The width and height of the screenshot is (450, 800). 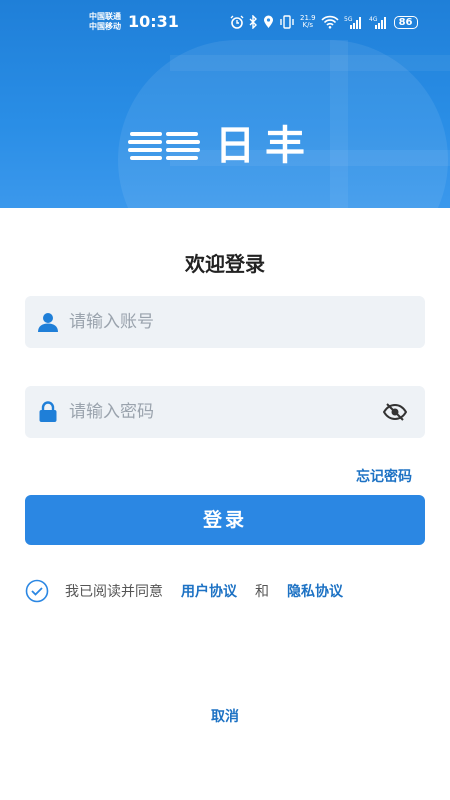 I want to click on agreement-text: 我已阅读并同意, so click(x=114, y=592).